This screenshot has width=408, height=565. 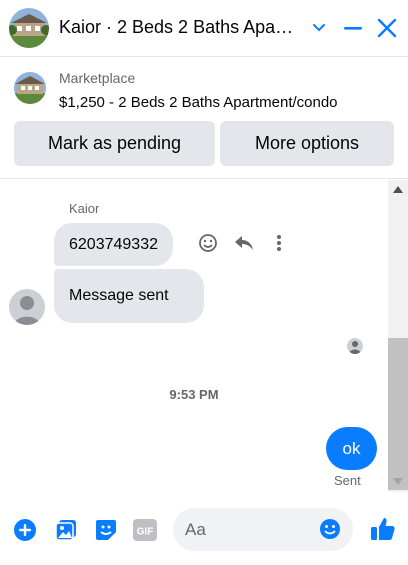 I want to click on listing-title: $1,250 - 2 Beds 2 Baths Apartment/condo, so click(x=198, y=102).